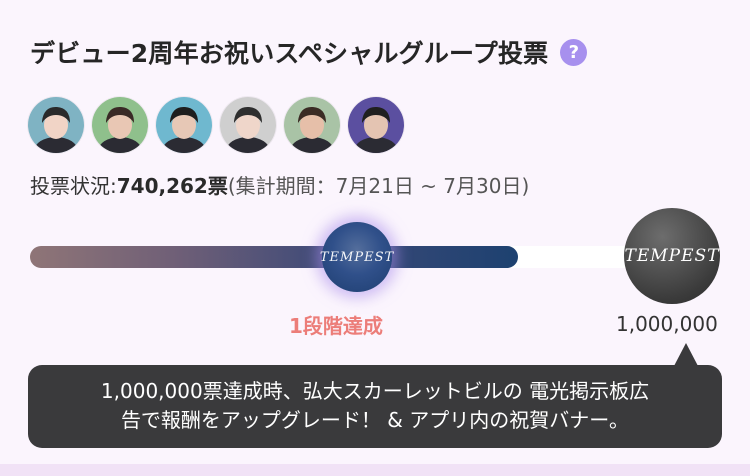 The height and width of the screenshot is (476, 750). I want to click on vote-count: 740,262票, so click(172, 186).